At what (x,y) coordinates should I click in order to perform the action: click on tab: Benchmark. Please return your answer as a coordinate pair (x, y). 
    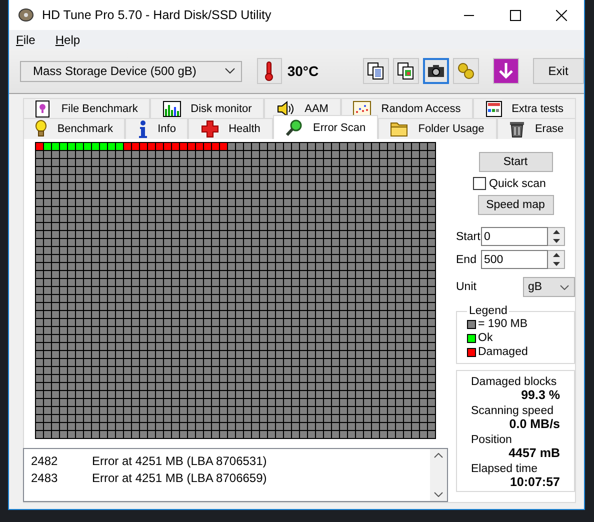
    Looking at the image, I should click on (74, 128).